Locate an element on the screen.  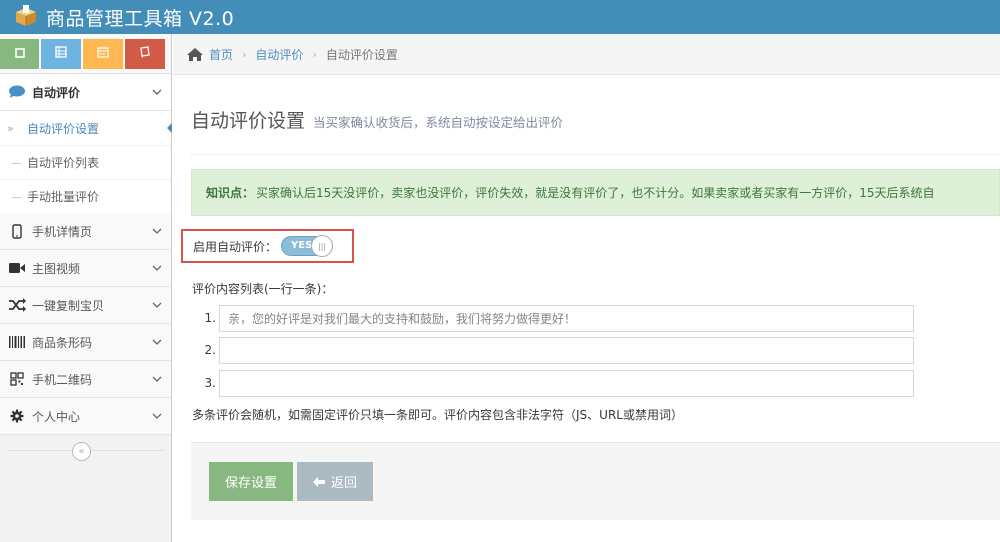
row-number: 3. is located at coordinates (210, 383).